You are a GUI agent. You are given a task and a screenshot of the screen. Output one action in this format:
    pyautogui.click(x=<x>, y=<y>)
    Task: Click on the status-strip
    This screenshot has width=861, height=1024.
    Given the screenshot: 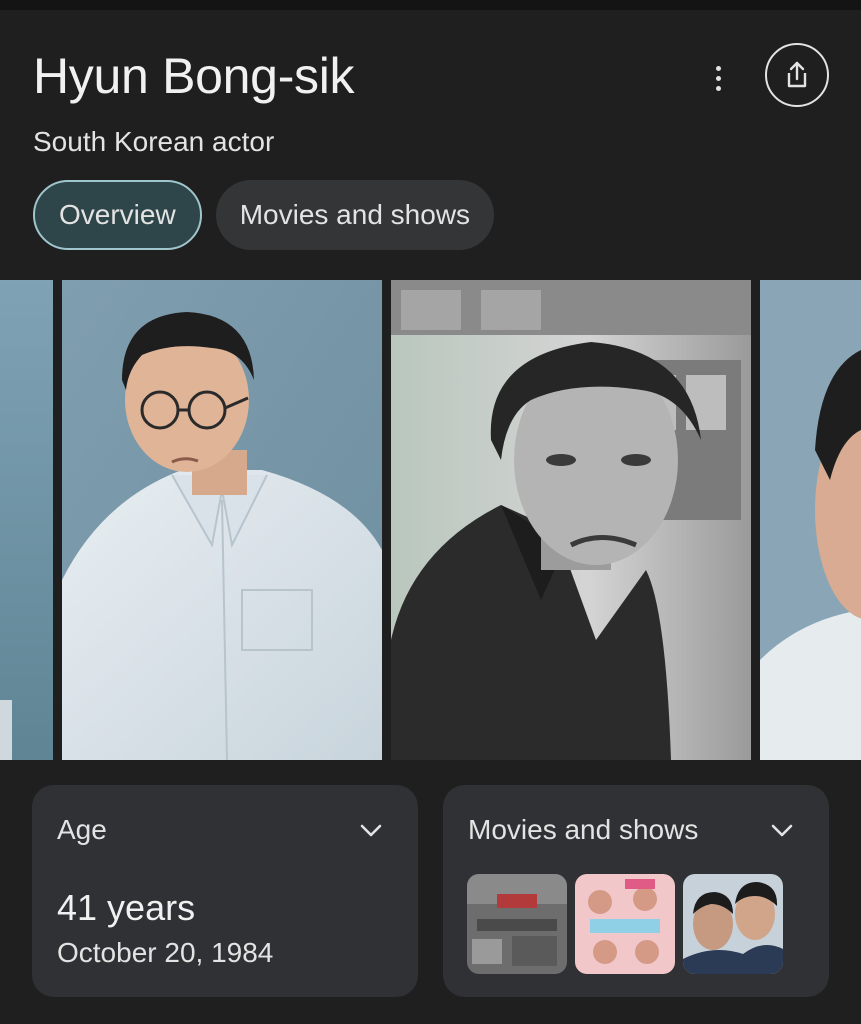 What is the action you would take?
    pyautogui.click(x=430, y=5)
    